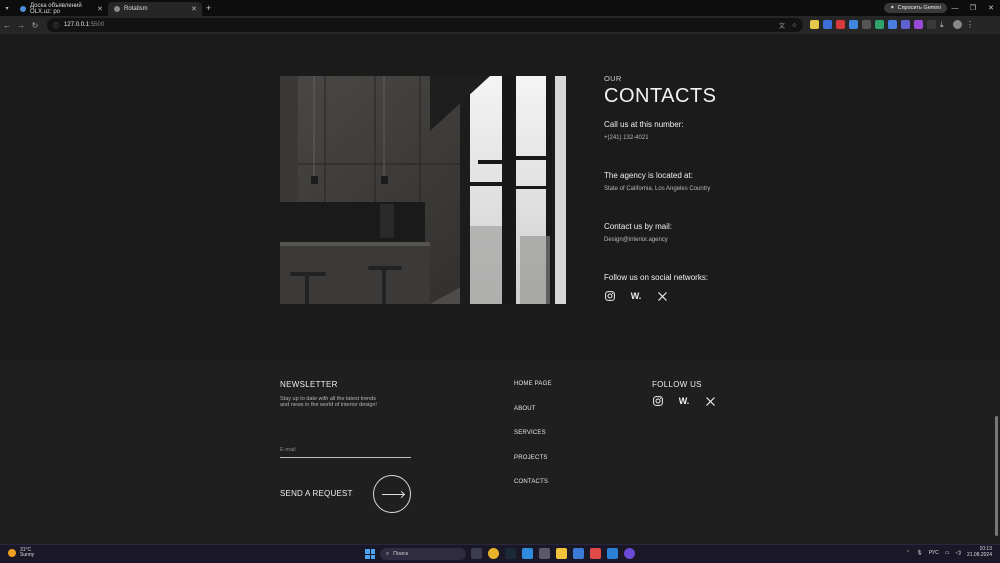 This screenshot has width=1000, height=563. I want to click on gemini-button: ✦ Спросить Gemini, so click(915, 8).